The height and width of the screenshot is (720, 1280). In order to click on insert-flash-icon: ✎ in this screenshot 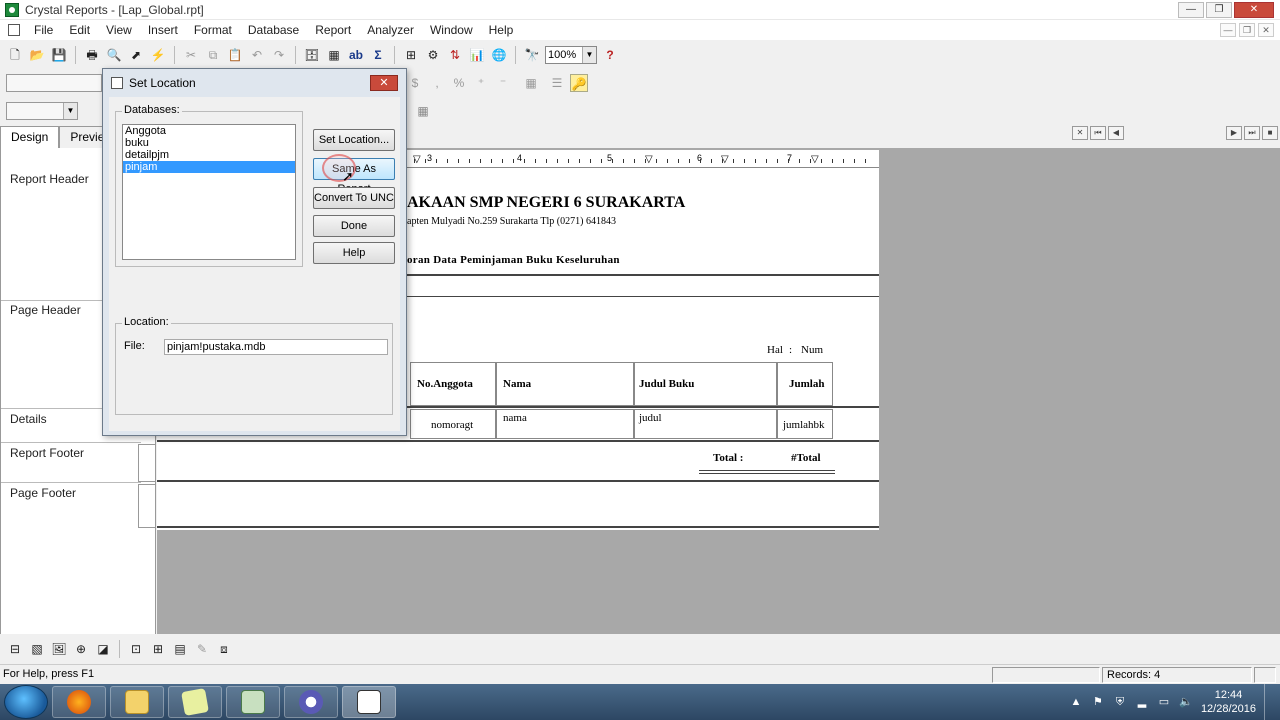, I will do `click(202, 649)`.